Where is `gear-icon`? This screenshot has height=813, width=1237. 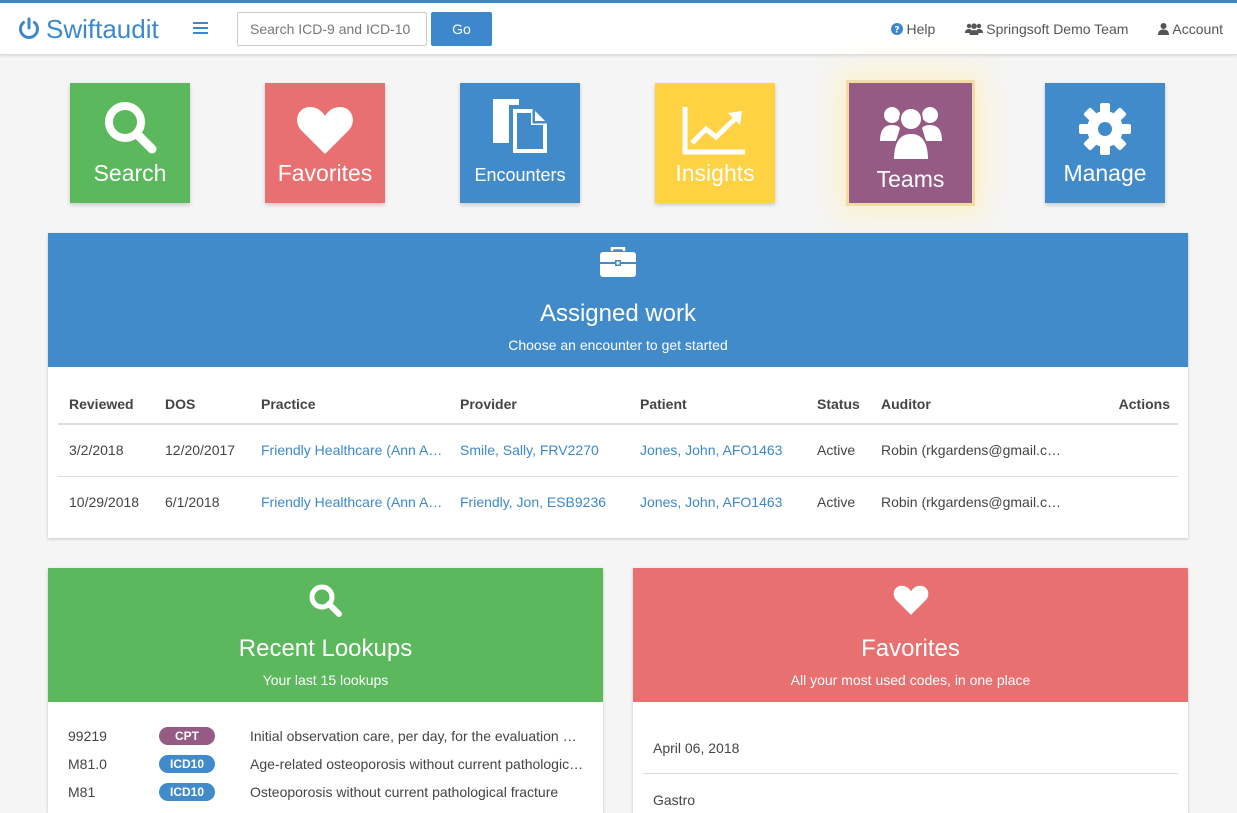
gear-icon is located at coordinates (1105, 129).